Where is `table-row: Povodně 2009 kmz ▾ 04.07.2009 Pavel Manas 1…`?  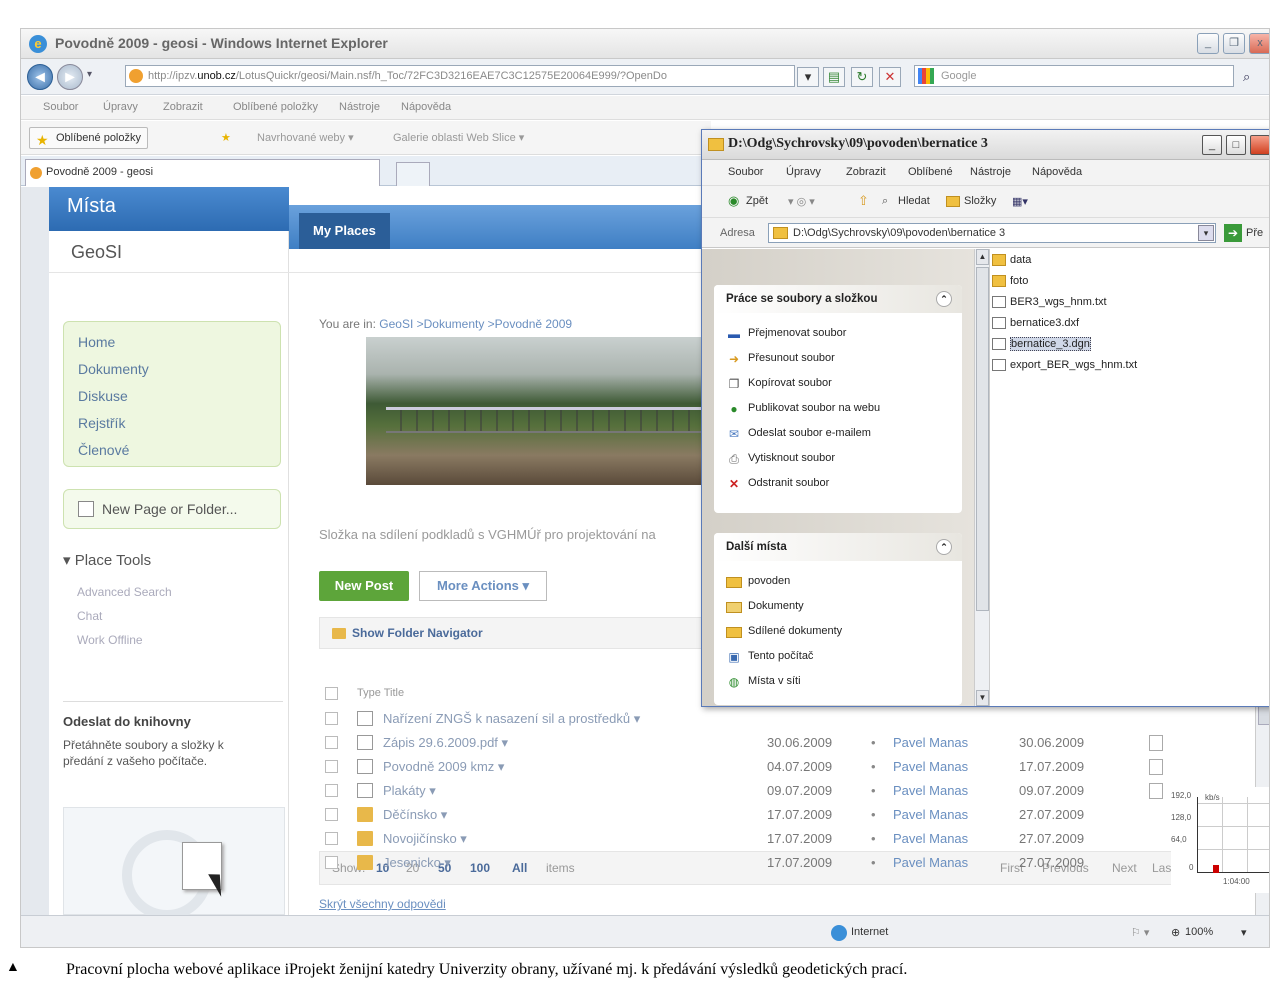 table-row: Povodně 2009 kmz ▾ 04.07.2009 Pavel Manas 1… is located at coordinates (784, 767).